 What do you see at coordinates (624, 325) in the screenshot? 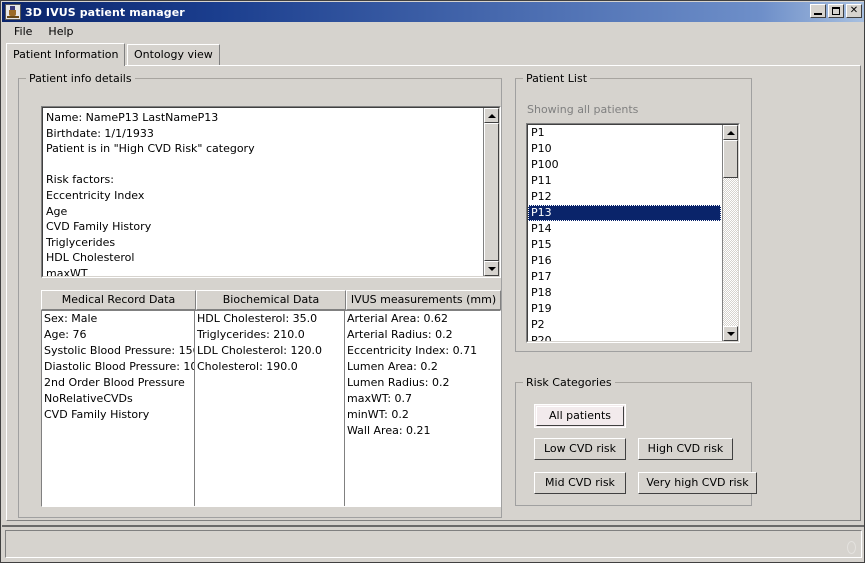
I see `list-item: P2` at bounding box center [624, 325].